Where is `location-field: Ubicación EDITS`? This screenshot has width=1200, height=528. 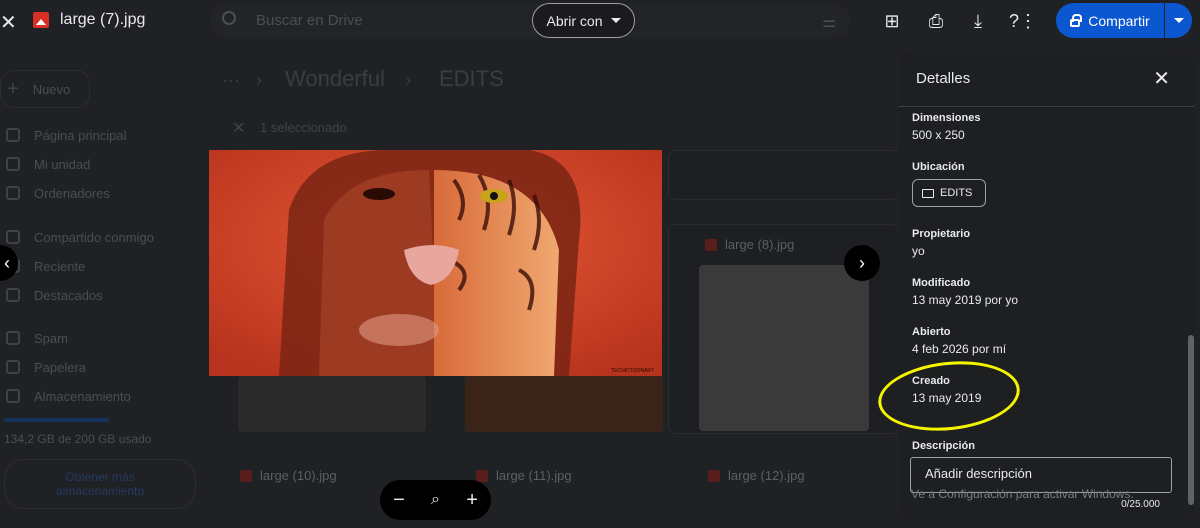 location-field: Ubicación EDITS is located at coordinates (949, 184).